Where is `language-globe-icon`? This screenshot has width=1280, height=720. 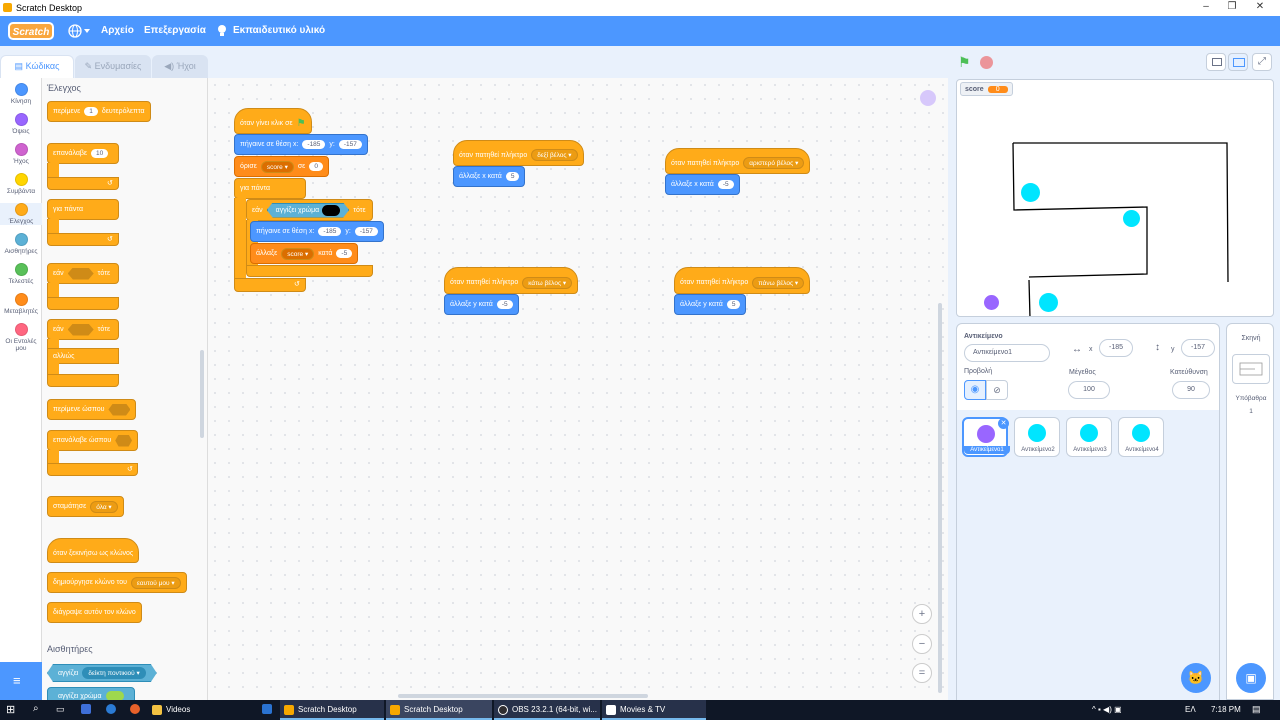
language-globe-icon is located at coordinates (79, 32).